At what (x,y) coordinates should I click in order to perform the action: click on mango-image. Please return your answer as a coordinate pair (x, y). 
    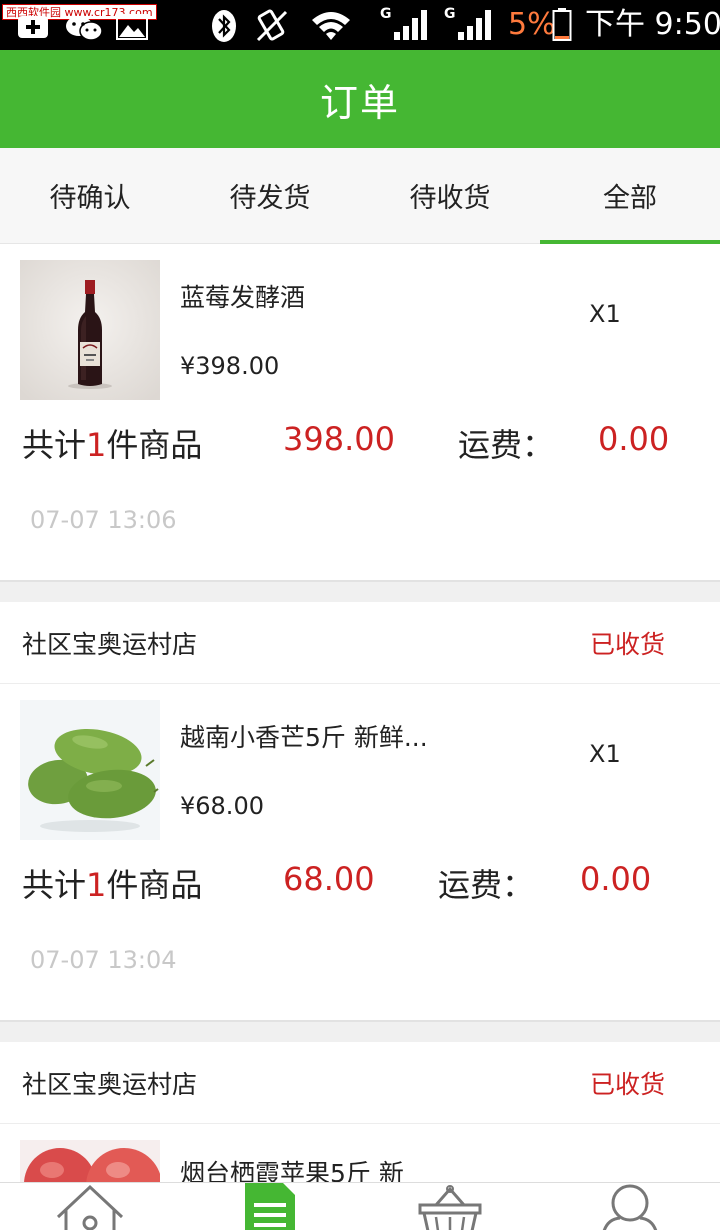
    Looking at the image, I should click on (90, 770).